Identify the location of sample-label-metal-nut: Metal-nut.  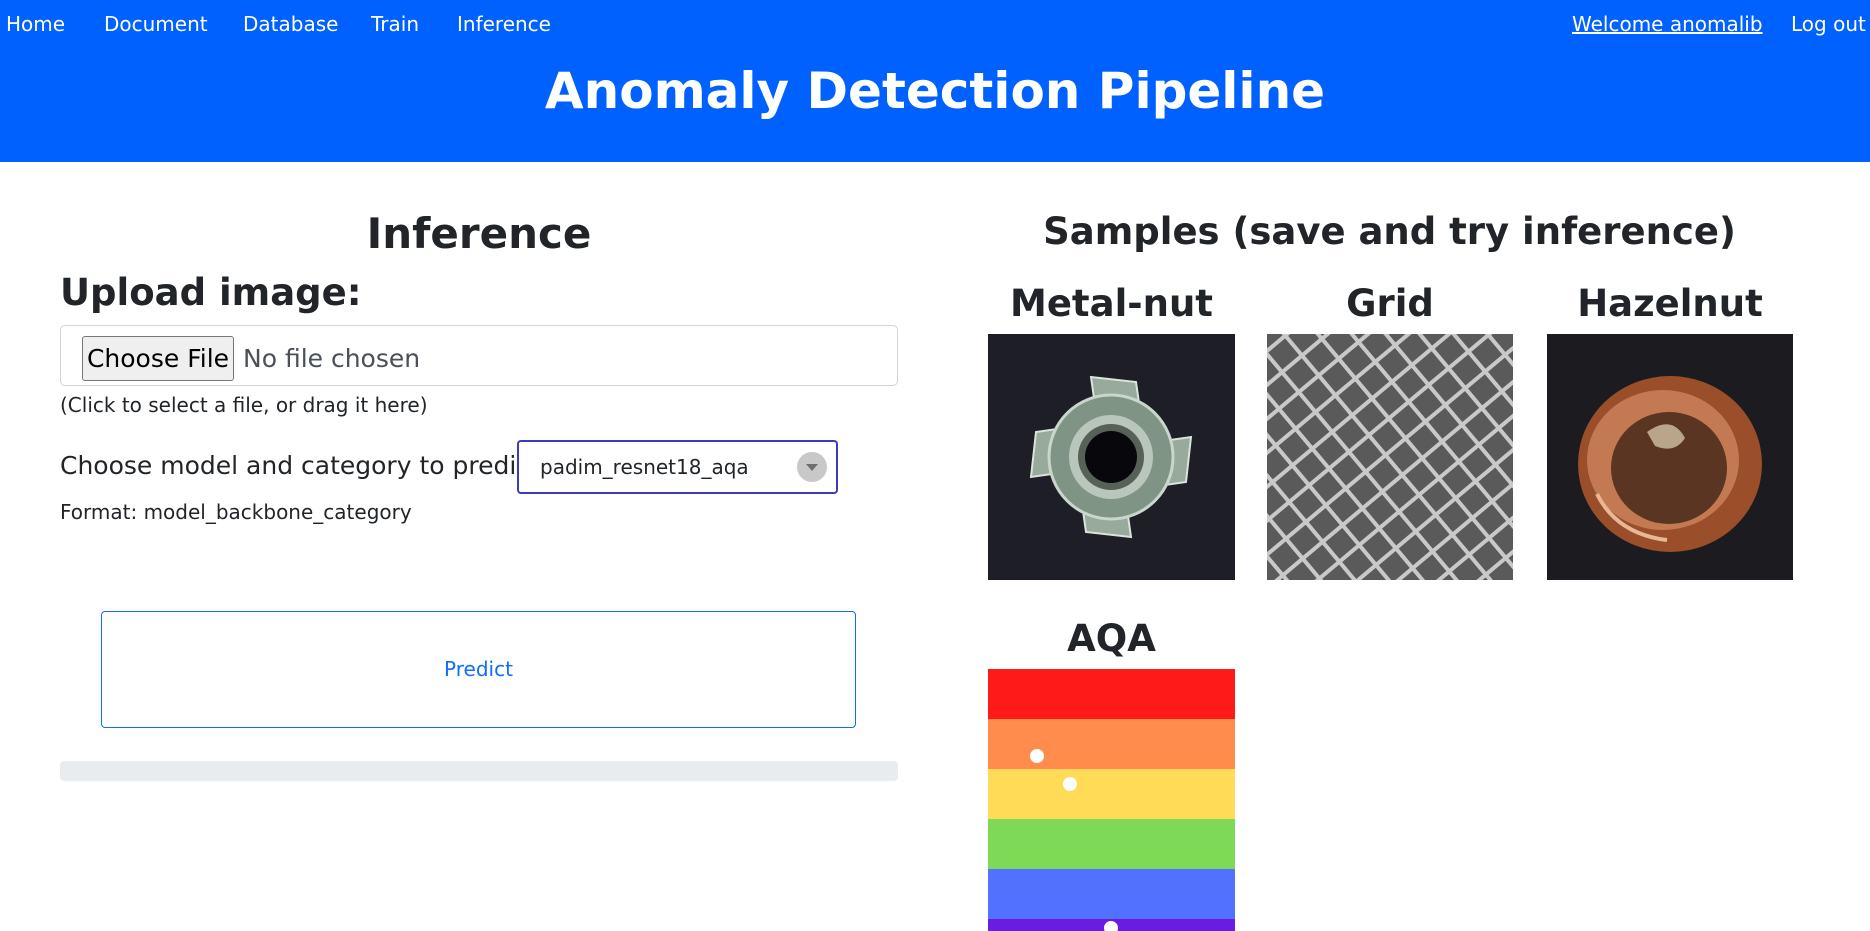
(1111, 303).